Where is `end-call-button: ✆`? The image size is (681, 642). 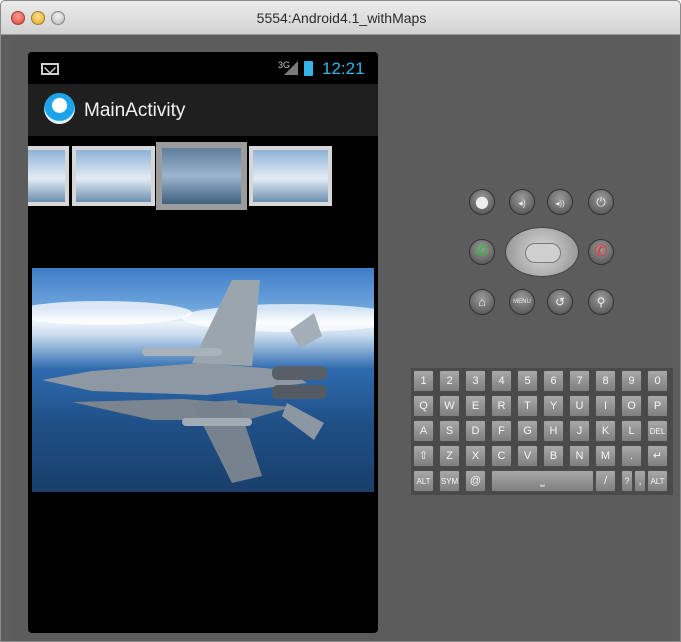 end-call-button: ✆ is located at coordinates (601, 252).